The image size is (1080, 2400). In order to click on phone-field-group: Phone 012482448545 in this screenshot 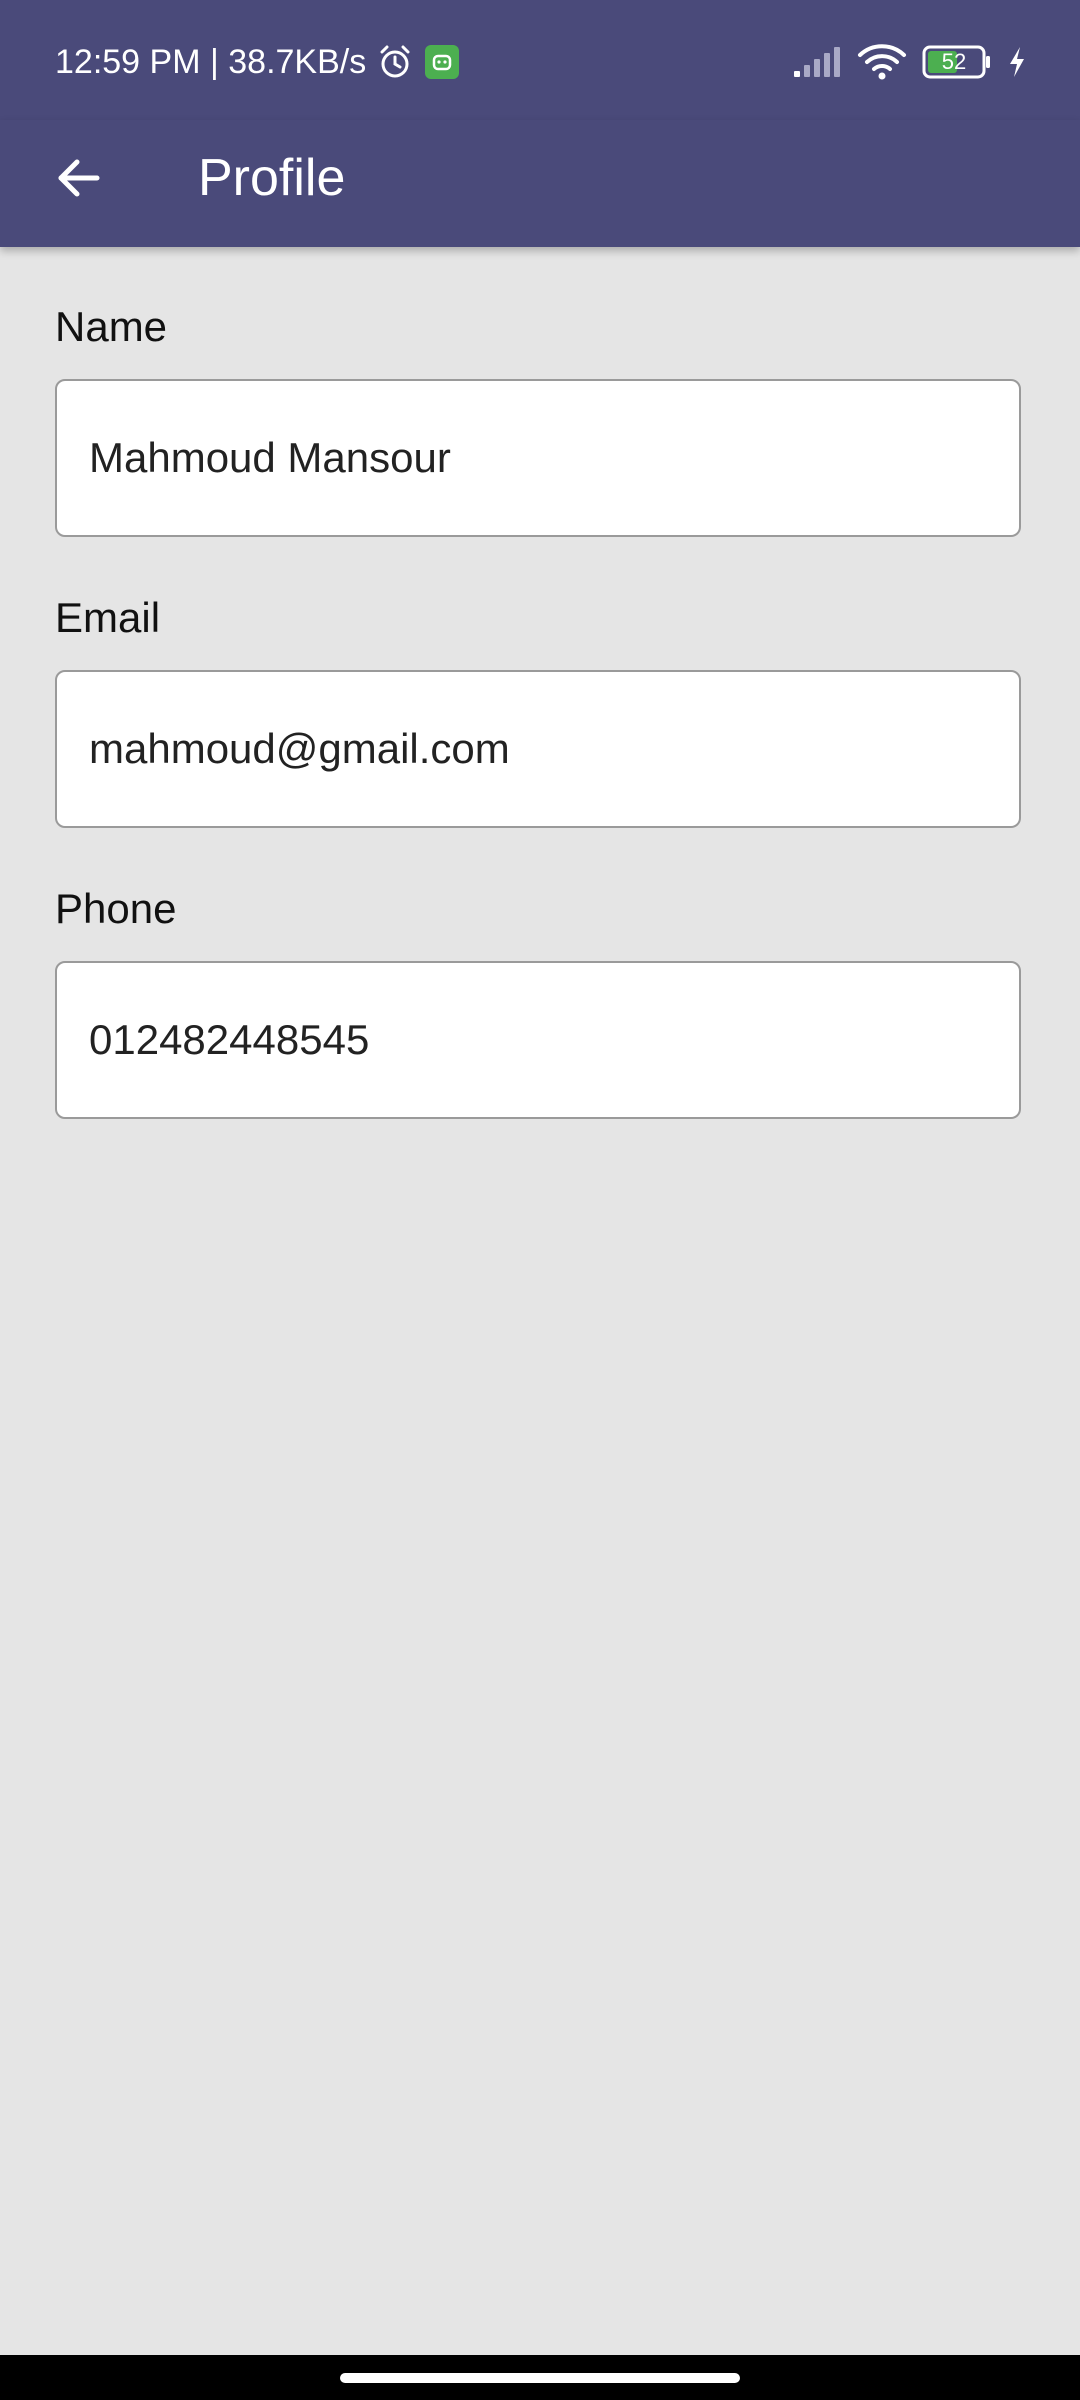, I will do `click(540, 999)`.